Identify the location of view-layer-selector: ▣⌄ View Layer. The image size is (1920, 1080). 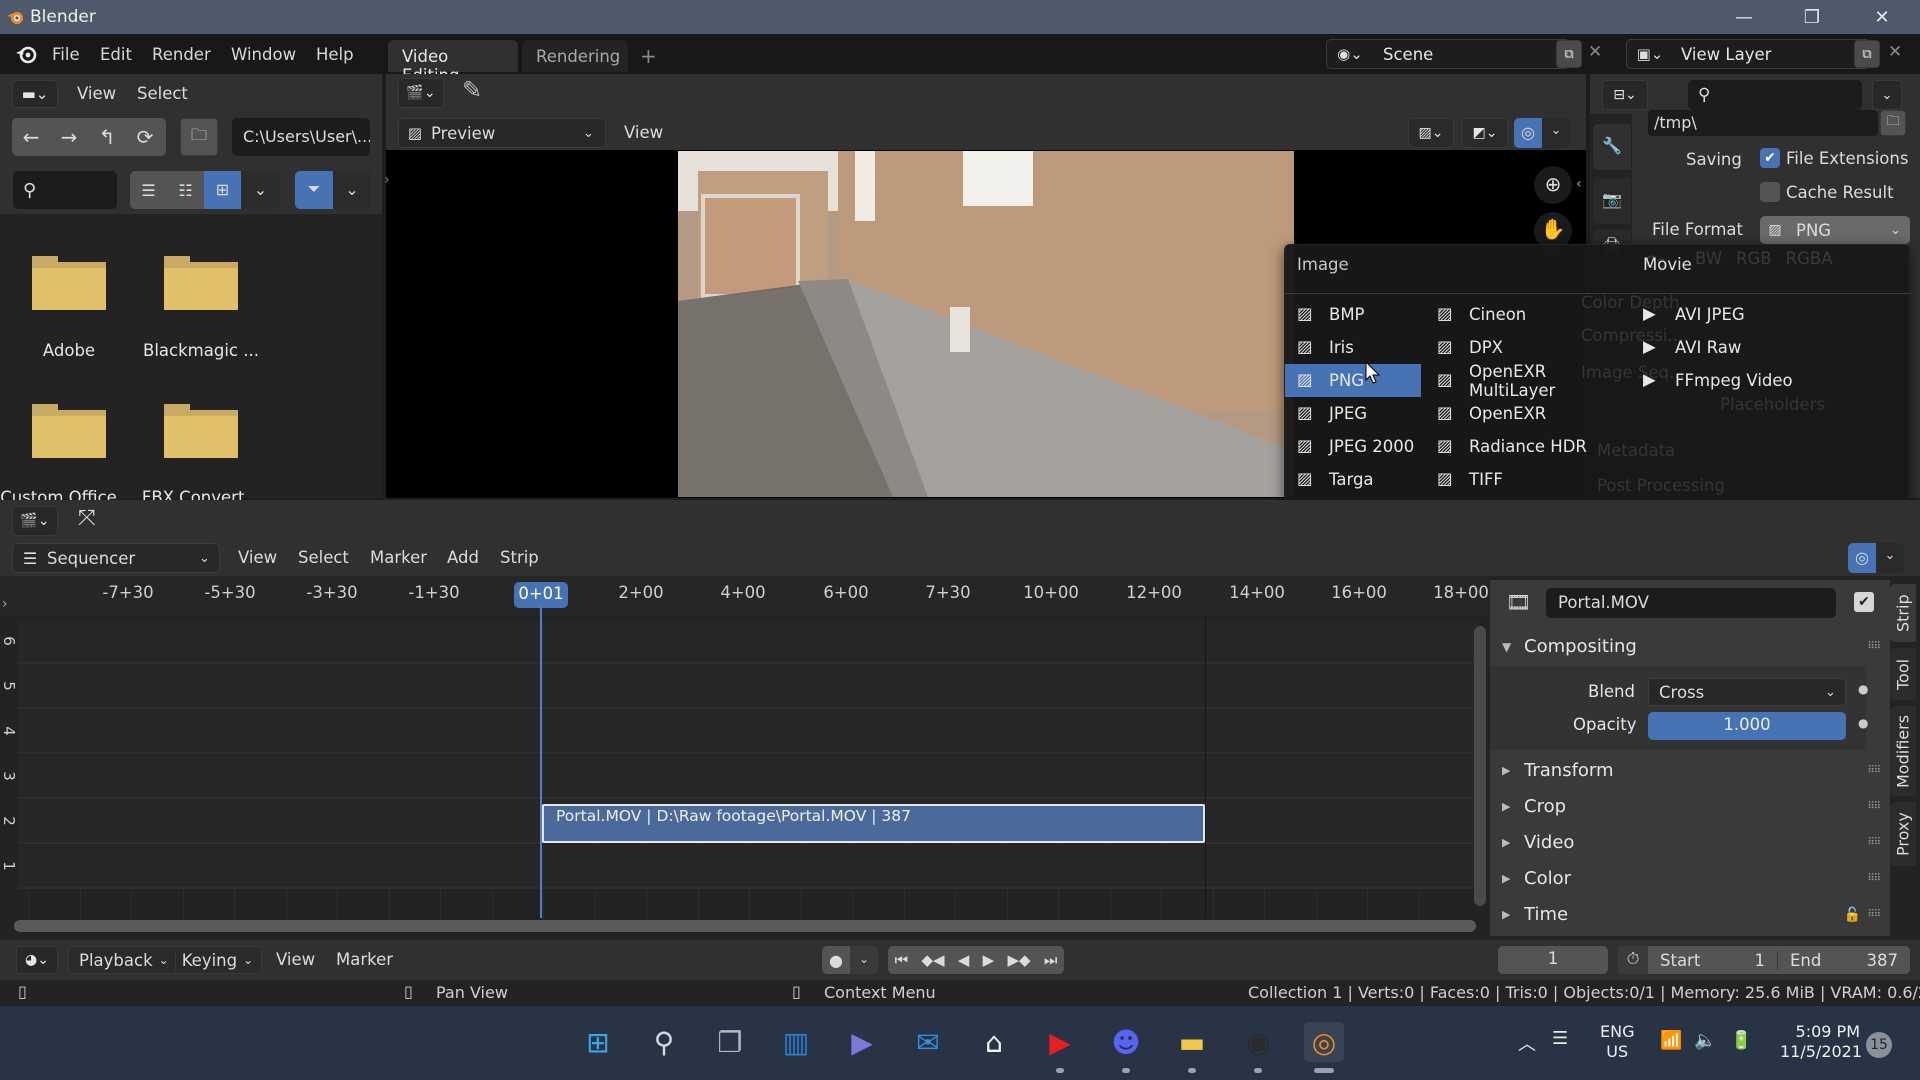
(1748, 54).